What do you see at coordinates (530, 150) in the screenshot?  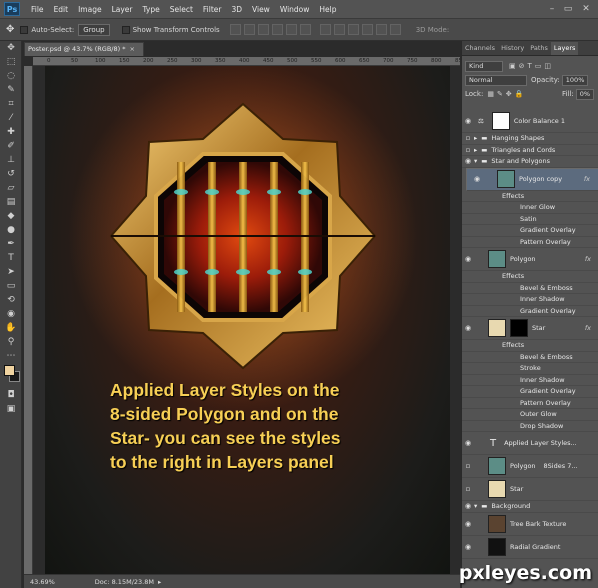 I see `layer-group-triangles: ▫ ▸ ▬ Triangles and Cords` at bounding box center [530, 150].